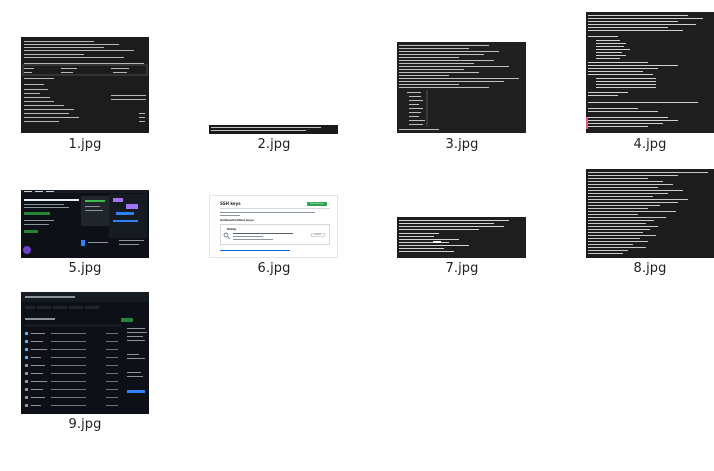 This screenshot has width=714, height=471. Describe the element at coordinates (232, 229) in the screenshot. I see `key-name: Hdrip` at that location.